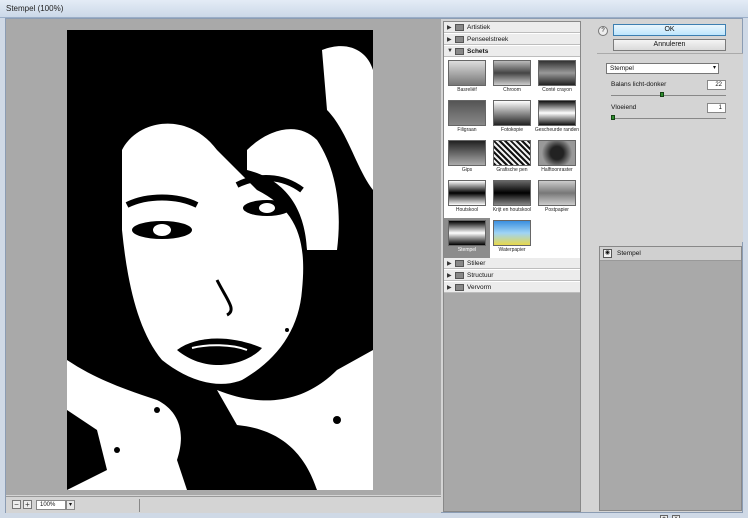 This screenshot has height=518, width=748. I want to click on thumb-label: Conté crayon, so click(557, 90).